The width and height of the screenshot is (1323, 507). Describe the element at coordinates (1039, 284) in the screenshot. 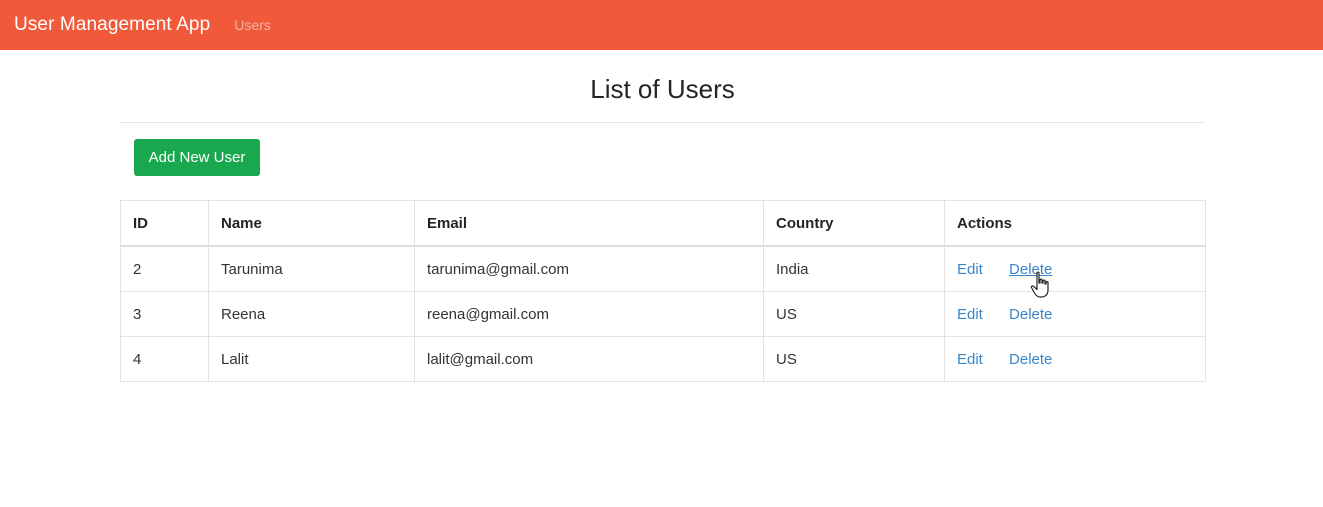

I see `hand-pointer-icon` at that location.